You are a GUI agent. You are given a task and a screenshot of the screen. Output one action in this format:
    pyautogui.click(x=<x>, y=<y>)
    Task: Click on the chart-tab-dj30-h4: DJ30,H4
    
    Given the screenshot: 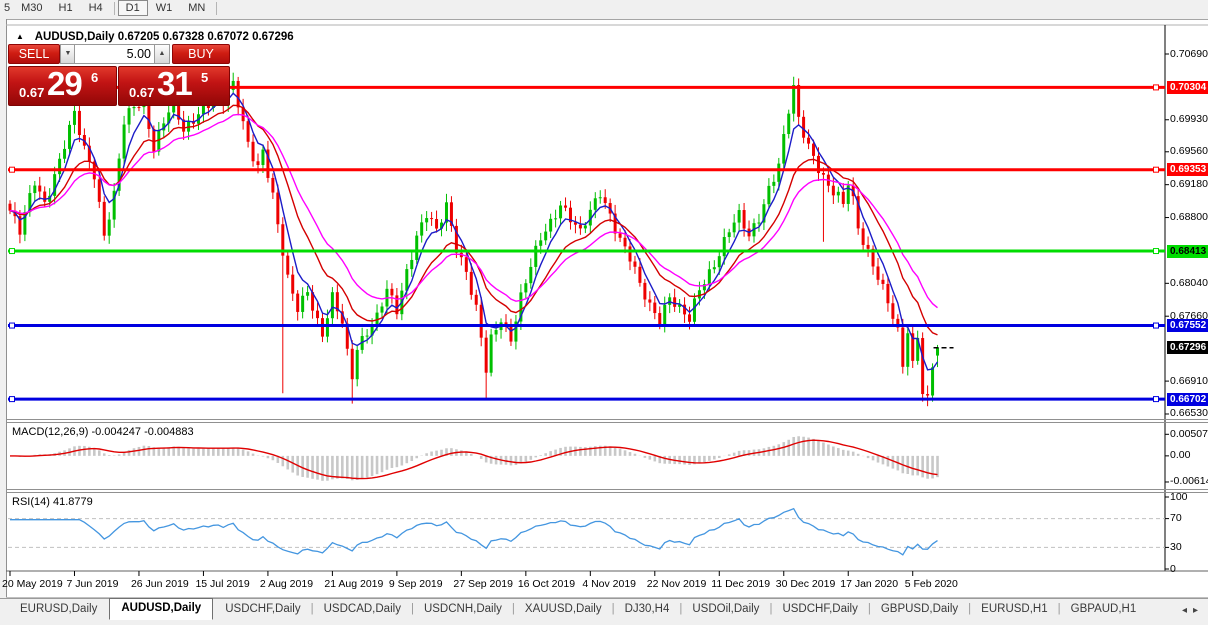 What is the action you would take?
    pyautogui.click(x=647, y=609)
    